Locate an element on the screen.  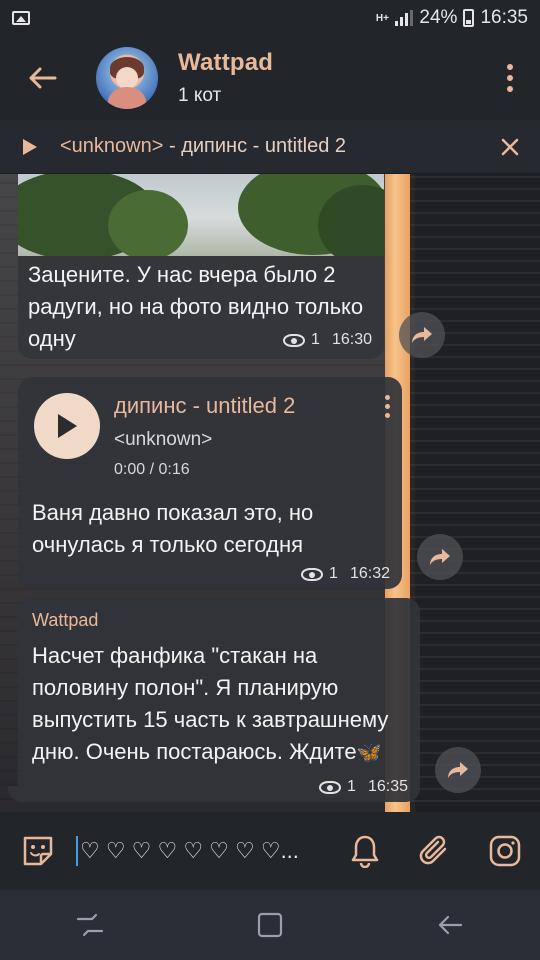
message-photo is located at coordinates (201, 215).